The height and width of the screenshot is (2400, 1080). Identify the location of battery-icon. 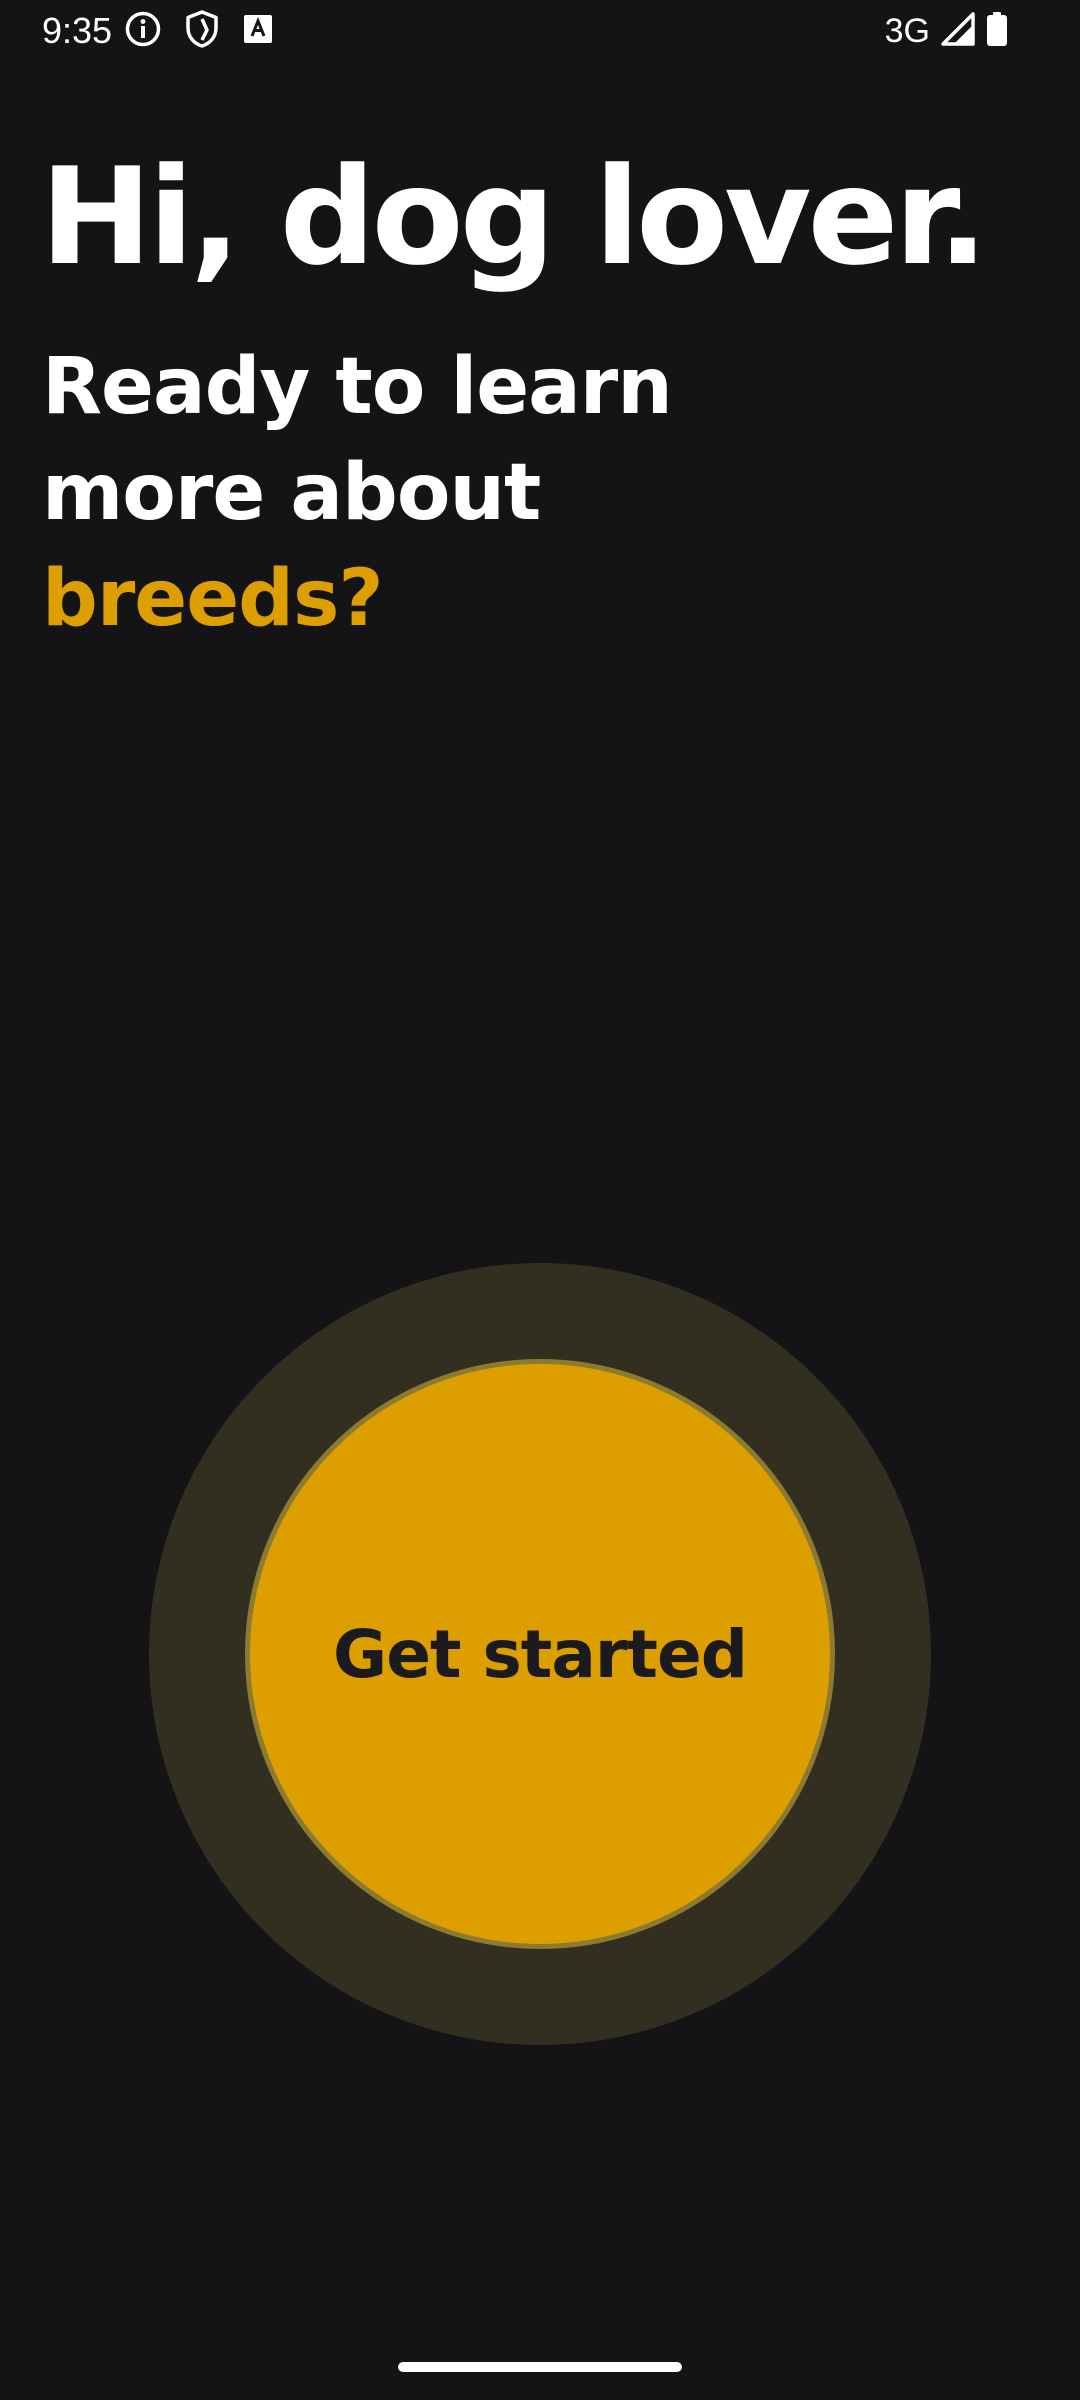
(997, 31).